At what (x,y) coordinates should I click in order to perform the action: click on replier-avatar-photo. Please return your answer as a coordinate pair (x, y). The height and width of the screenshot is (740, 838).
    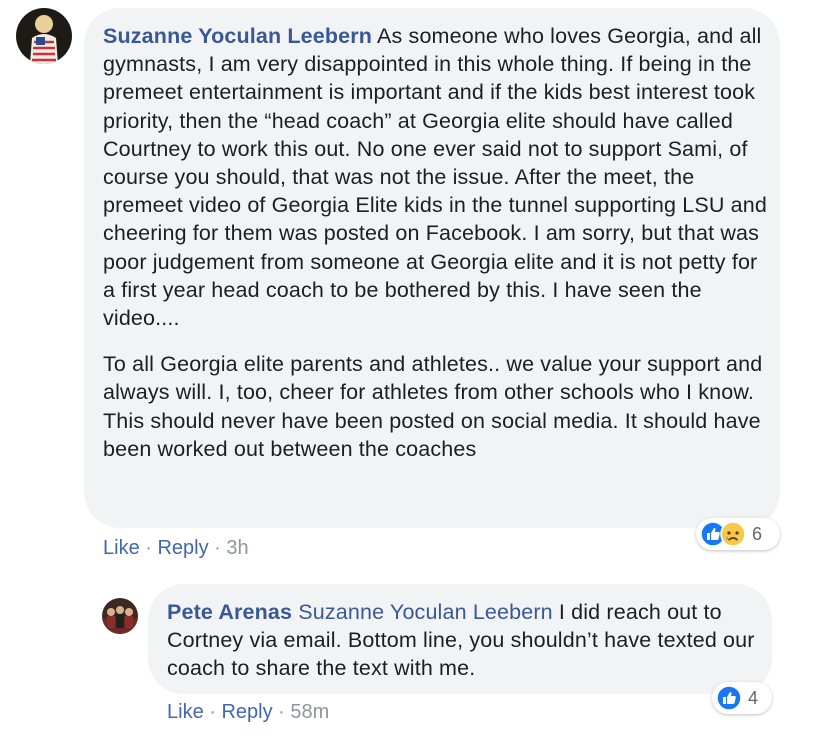
    Looking at the image, I should click on (120, 616).